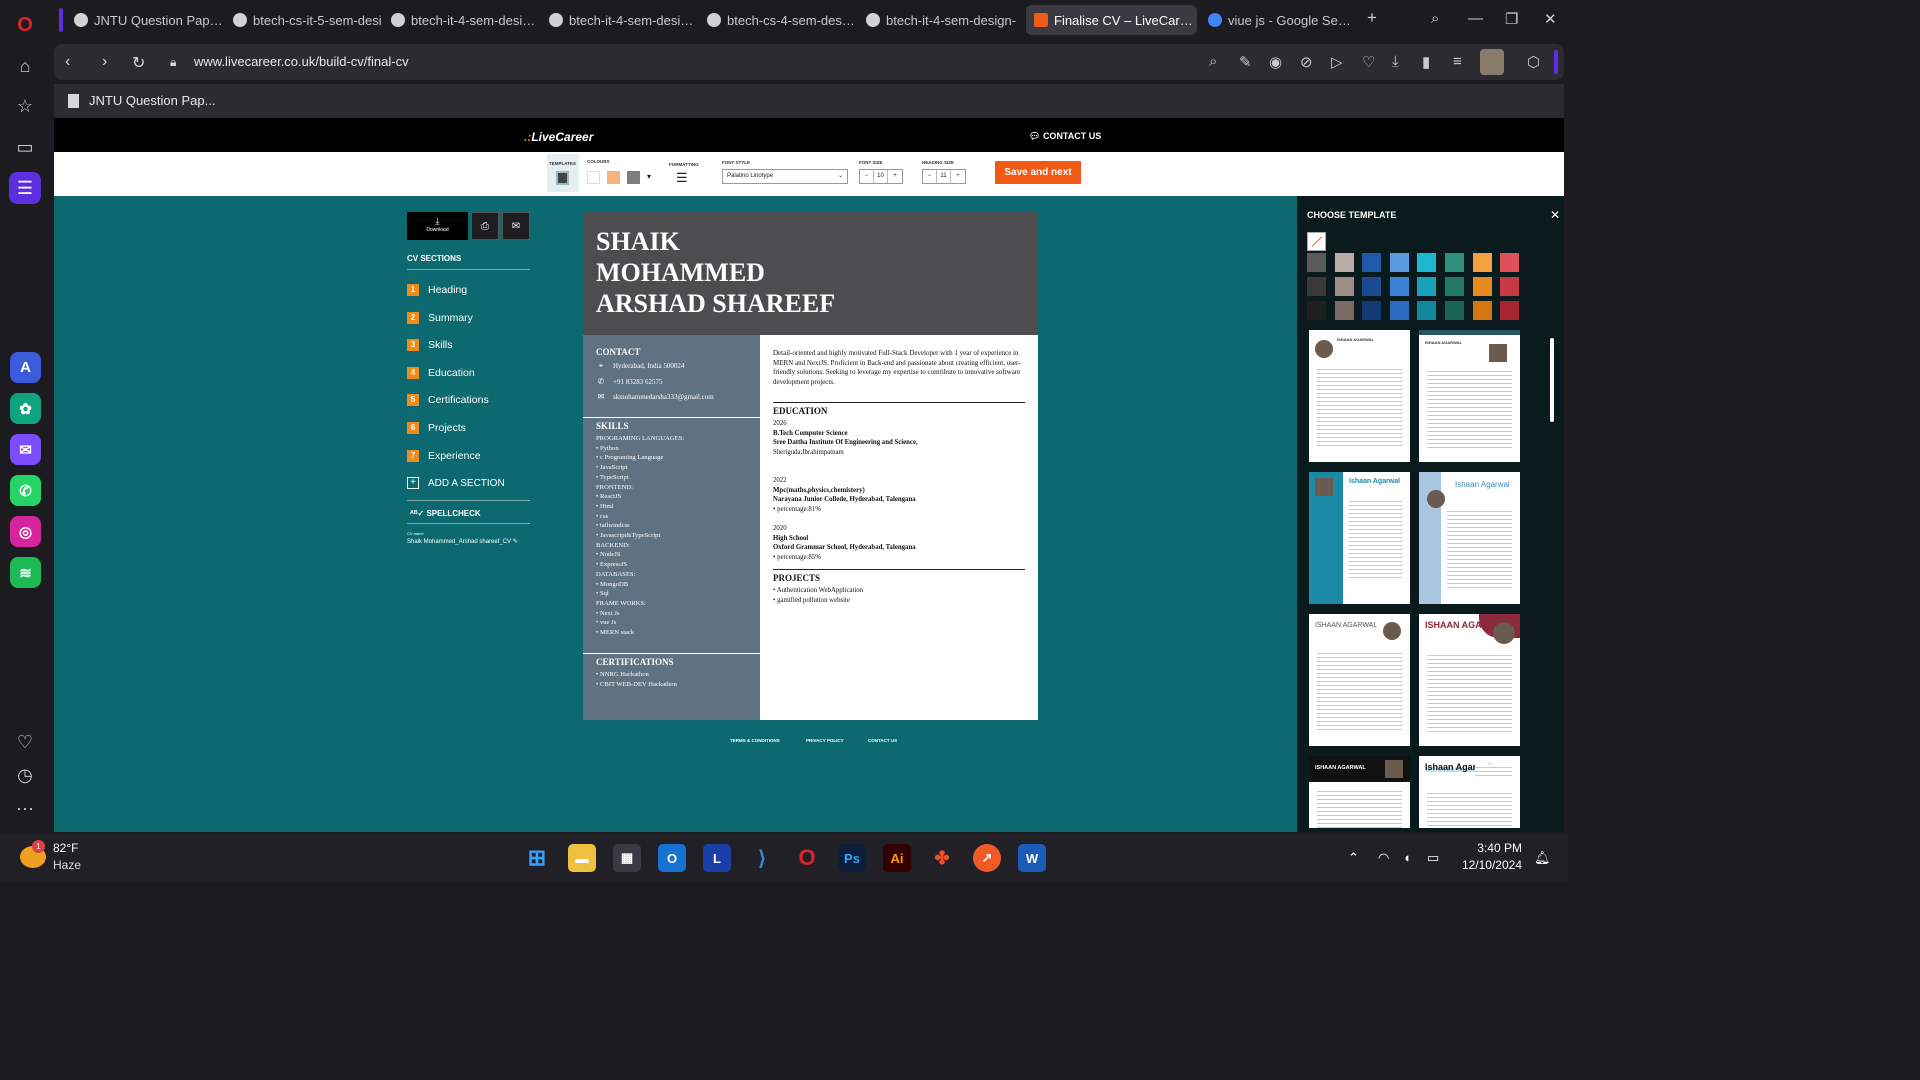  I want to click on profile-avatar, so click(1492, 62).